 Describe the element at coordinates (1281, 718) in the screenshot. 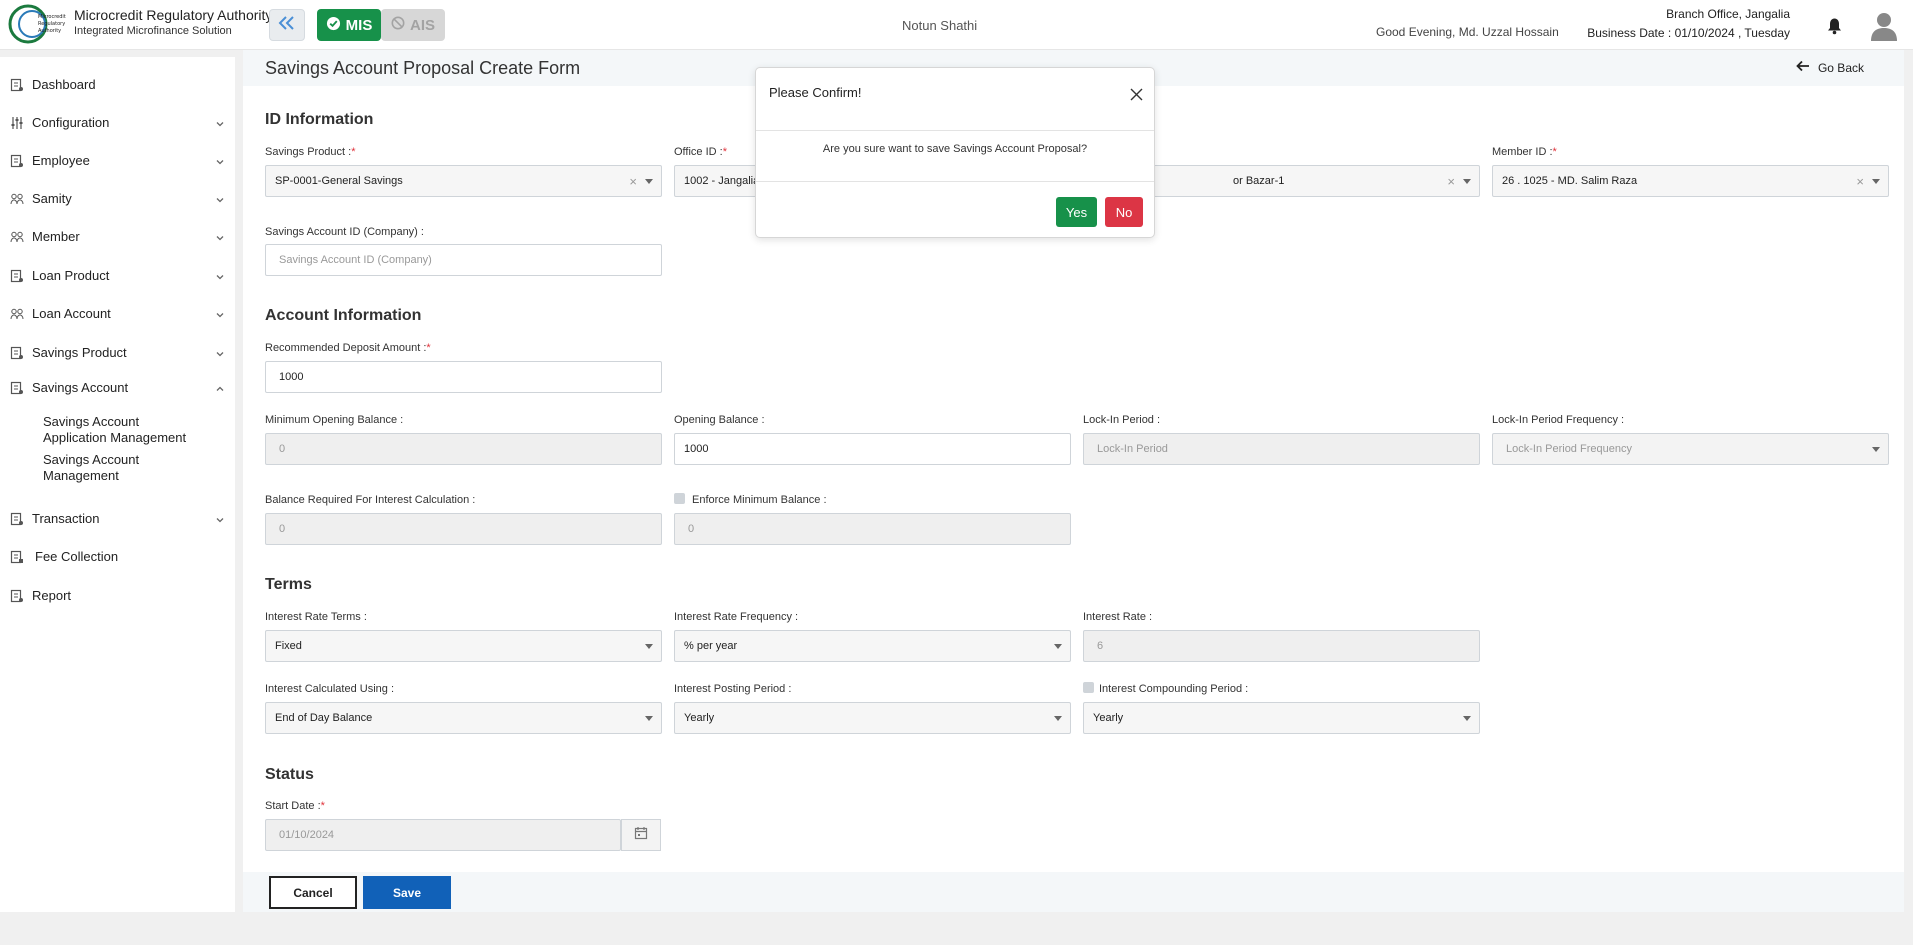

I see `interest-compounding-period-select: Yearly` at that location.